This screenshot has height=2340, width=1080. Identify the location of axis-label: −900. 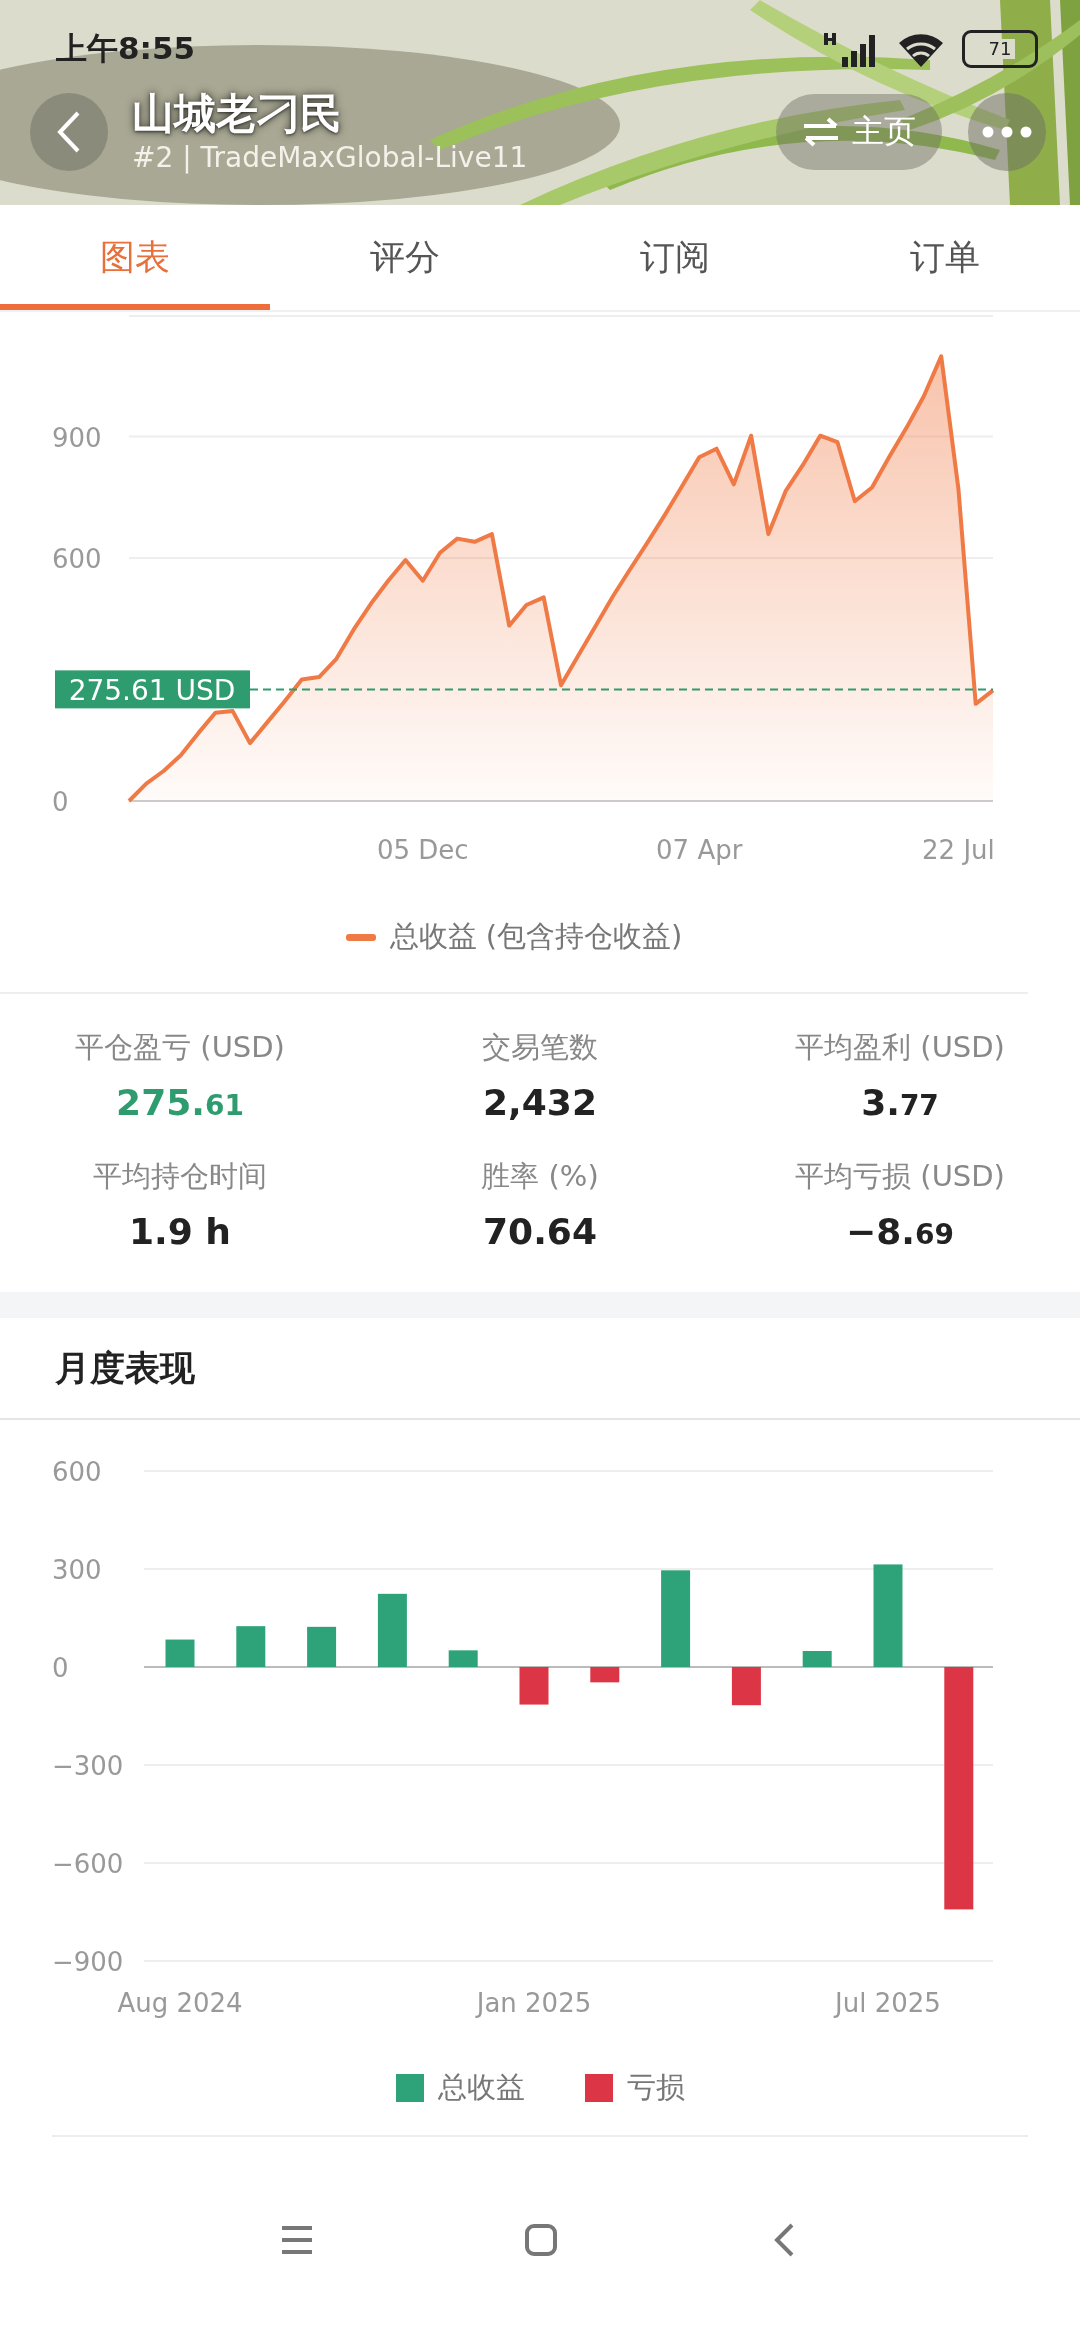
(88, 1962).